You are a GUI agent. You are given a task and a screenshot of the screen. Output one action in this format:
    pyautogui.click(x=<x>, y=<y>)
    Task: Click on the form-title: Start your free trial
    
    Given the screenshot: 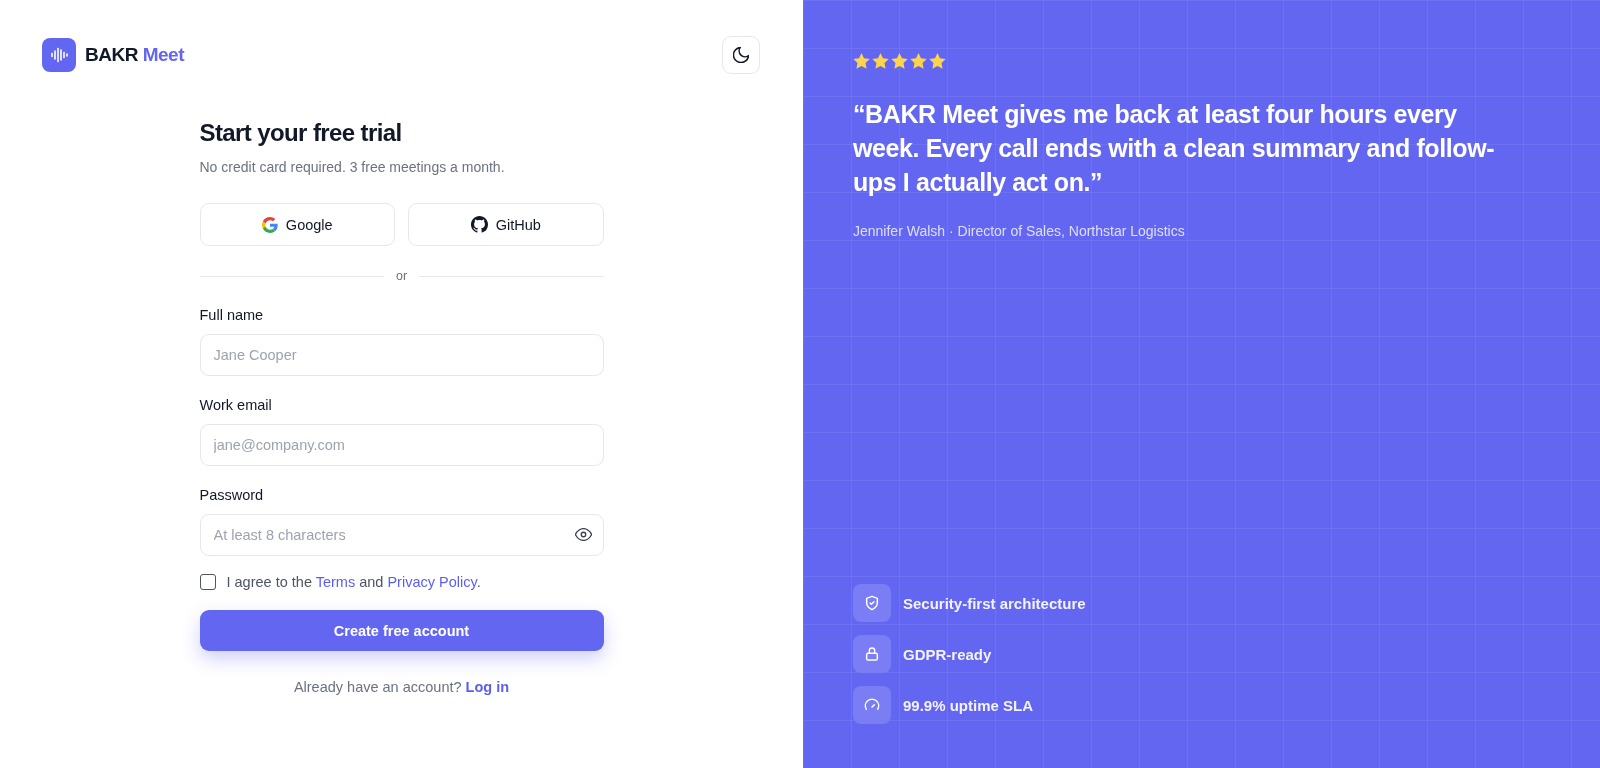 What is the action you would take?
    pyautogui.click(x=301, y=133)
    